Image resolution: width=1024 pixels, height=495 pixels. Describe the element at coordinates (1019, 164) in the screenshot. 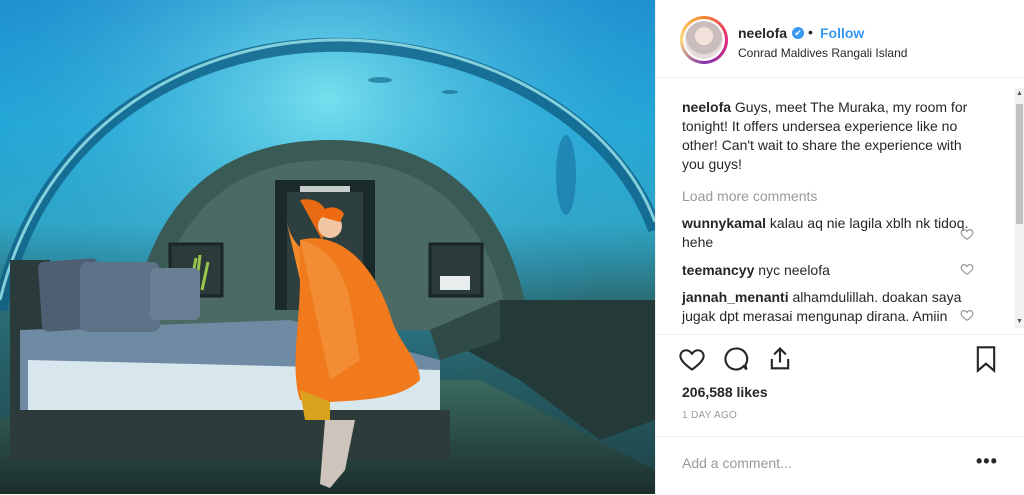

I see `scroll-thumb` at that location.